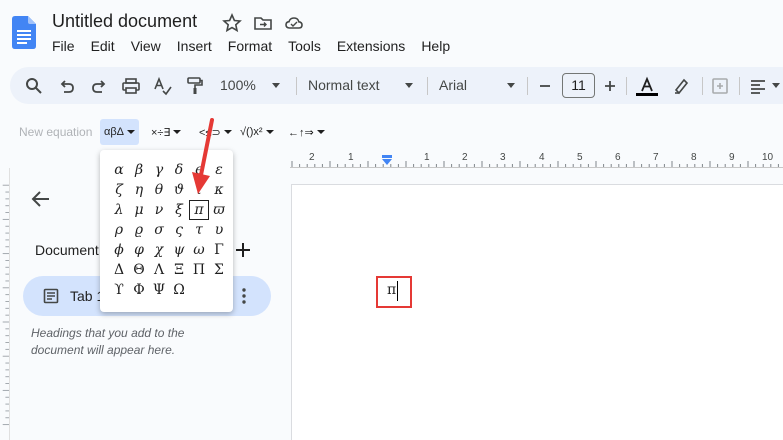 The height and width of the screenshot is (440, 783). What do you see at coordinates (250, 47) in the screenshot?
I see `menu-format: Format` at bounding box center [250, 47].